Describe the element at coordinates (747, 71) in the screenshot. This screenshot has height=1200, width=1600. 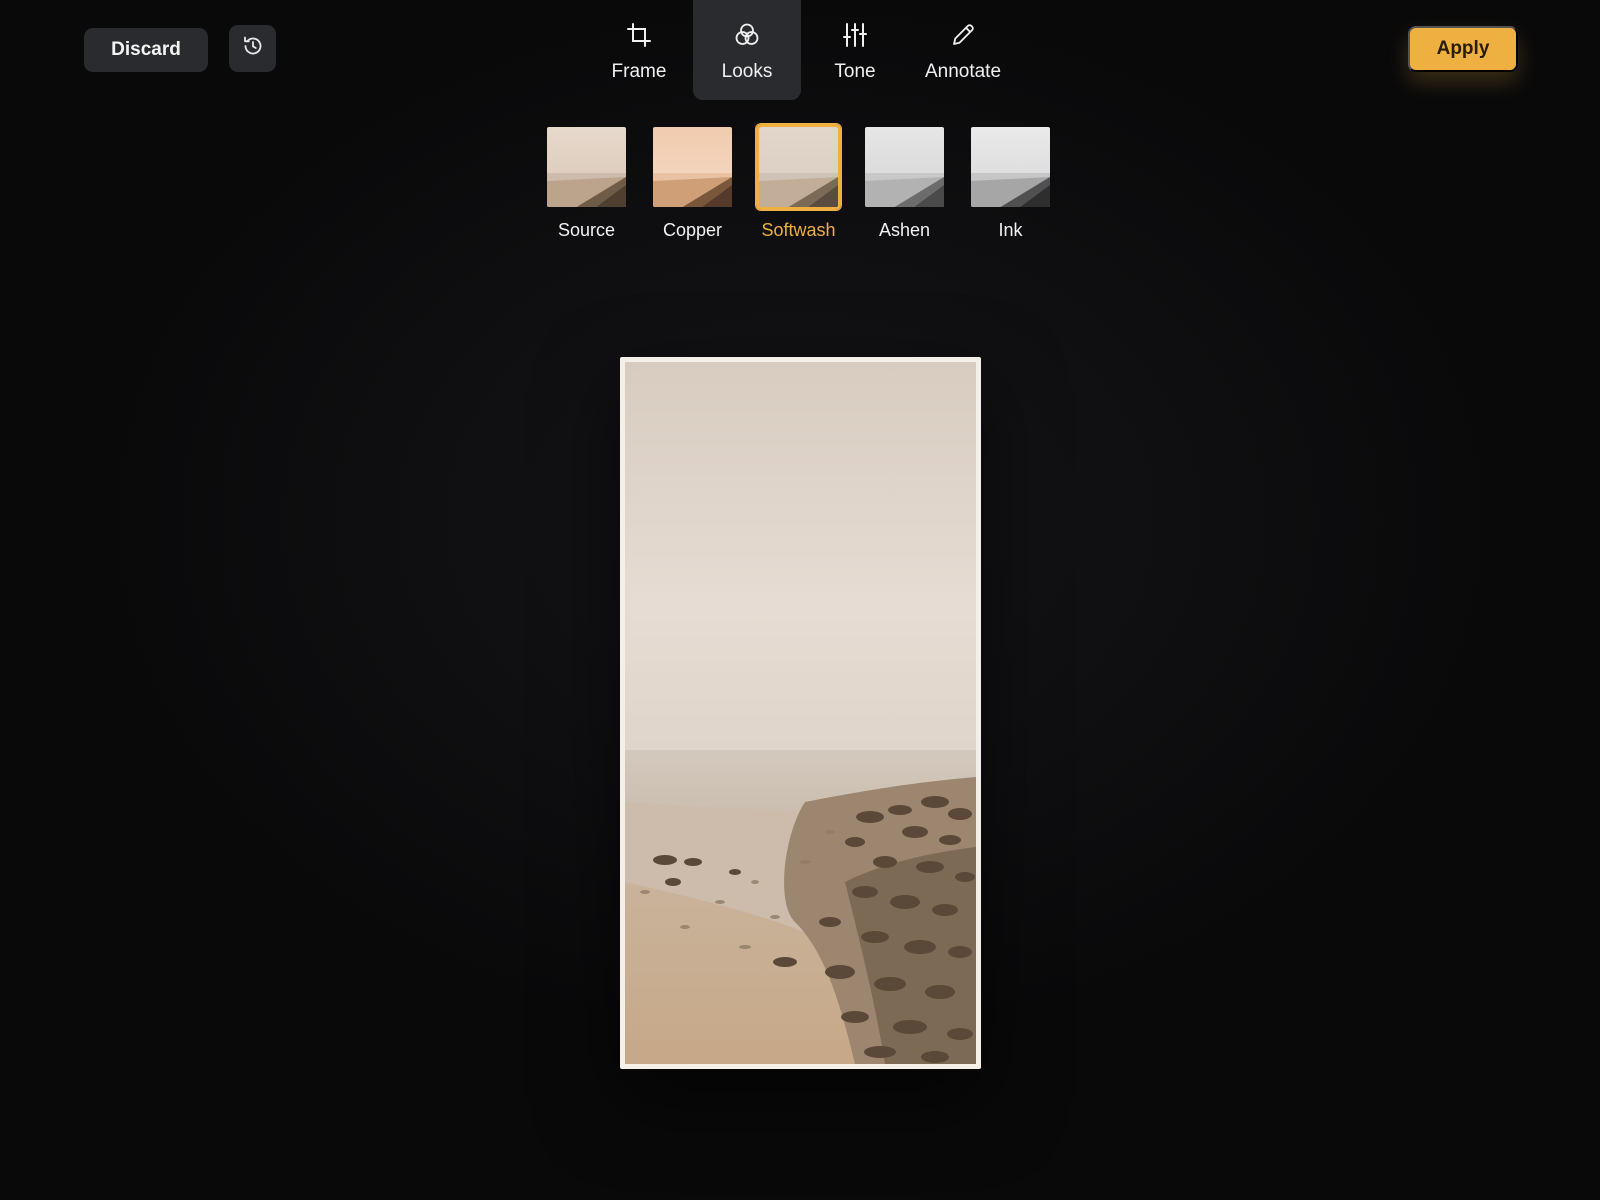
I see `tab-looks-label: Looks` at that location.